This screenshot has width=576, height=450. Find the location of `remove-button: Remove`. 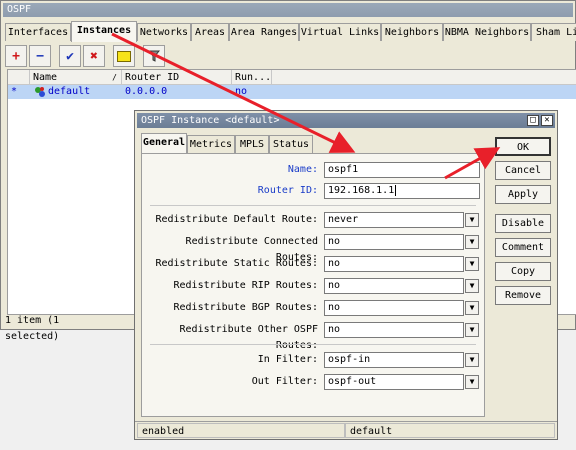

remove-button: Remove is located at coordinates (523, 295).